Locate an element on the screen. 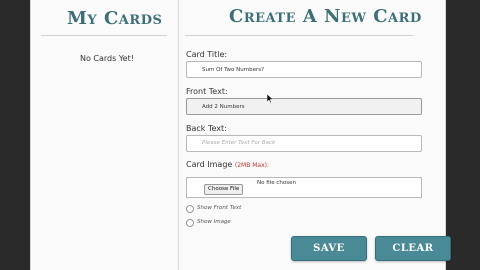 The height and width of the screenshot is (270, 480). file-status: No file chosen is located at coordinates (276, 183).